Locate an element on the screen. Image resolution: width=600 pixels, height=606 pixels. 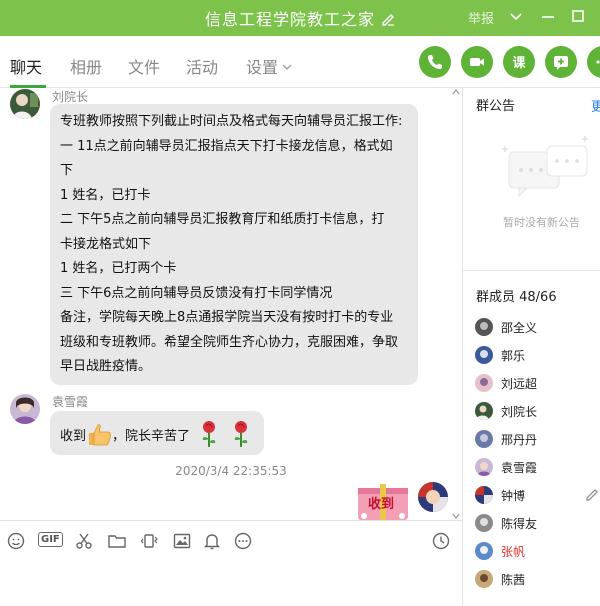
message-line: 专班教师按照下列截止时间点及格式每天向辅导员汇报工作: is located at coordinates (231, 121).